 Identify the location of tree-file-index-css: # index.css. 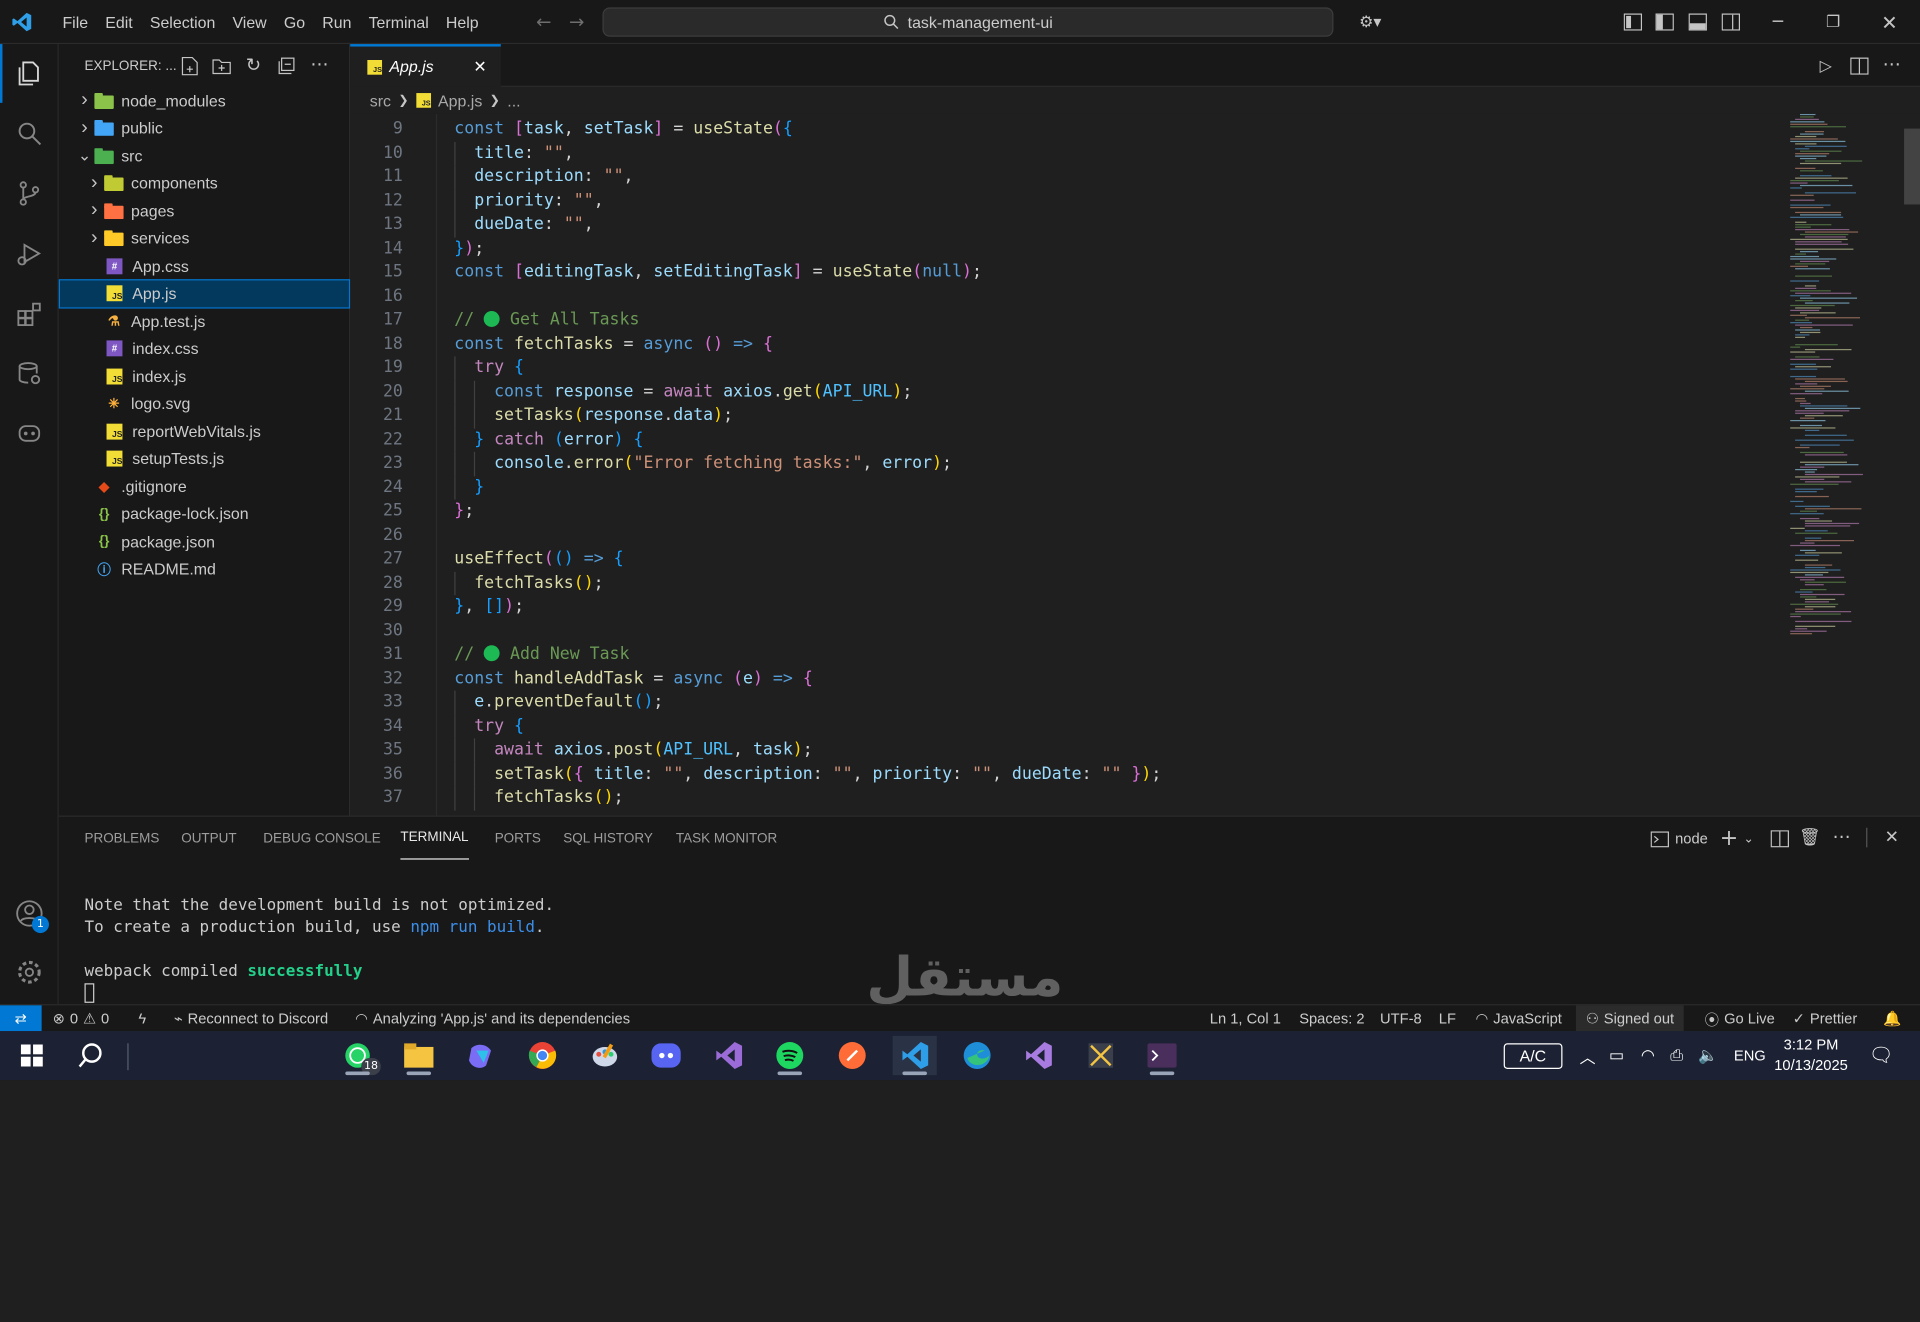
(204, 348).